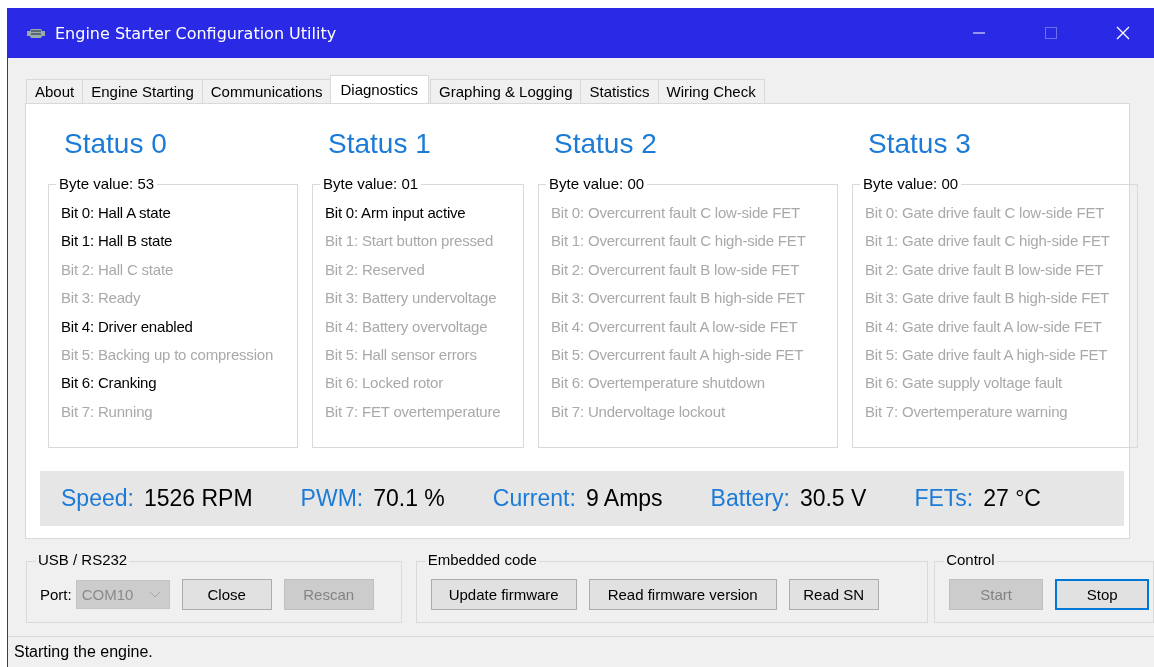 The image size is (1154, 667). Describe the element at coordinates (711, 91) in the screenshot. I see `tab: Wiring Check` at that location.